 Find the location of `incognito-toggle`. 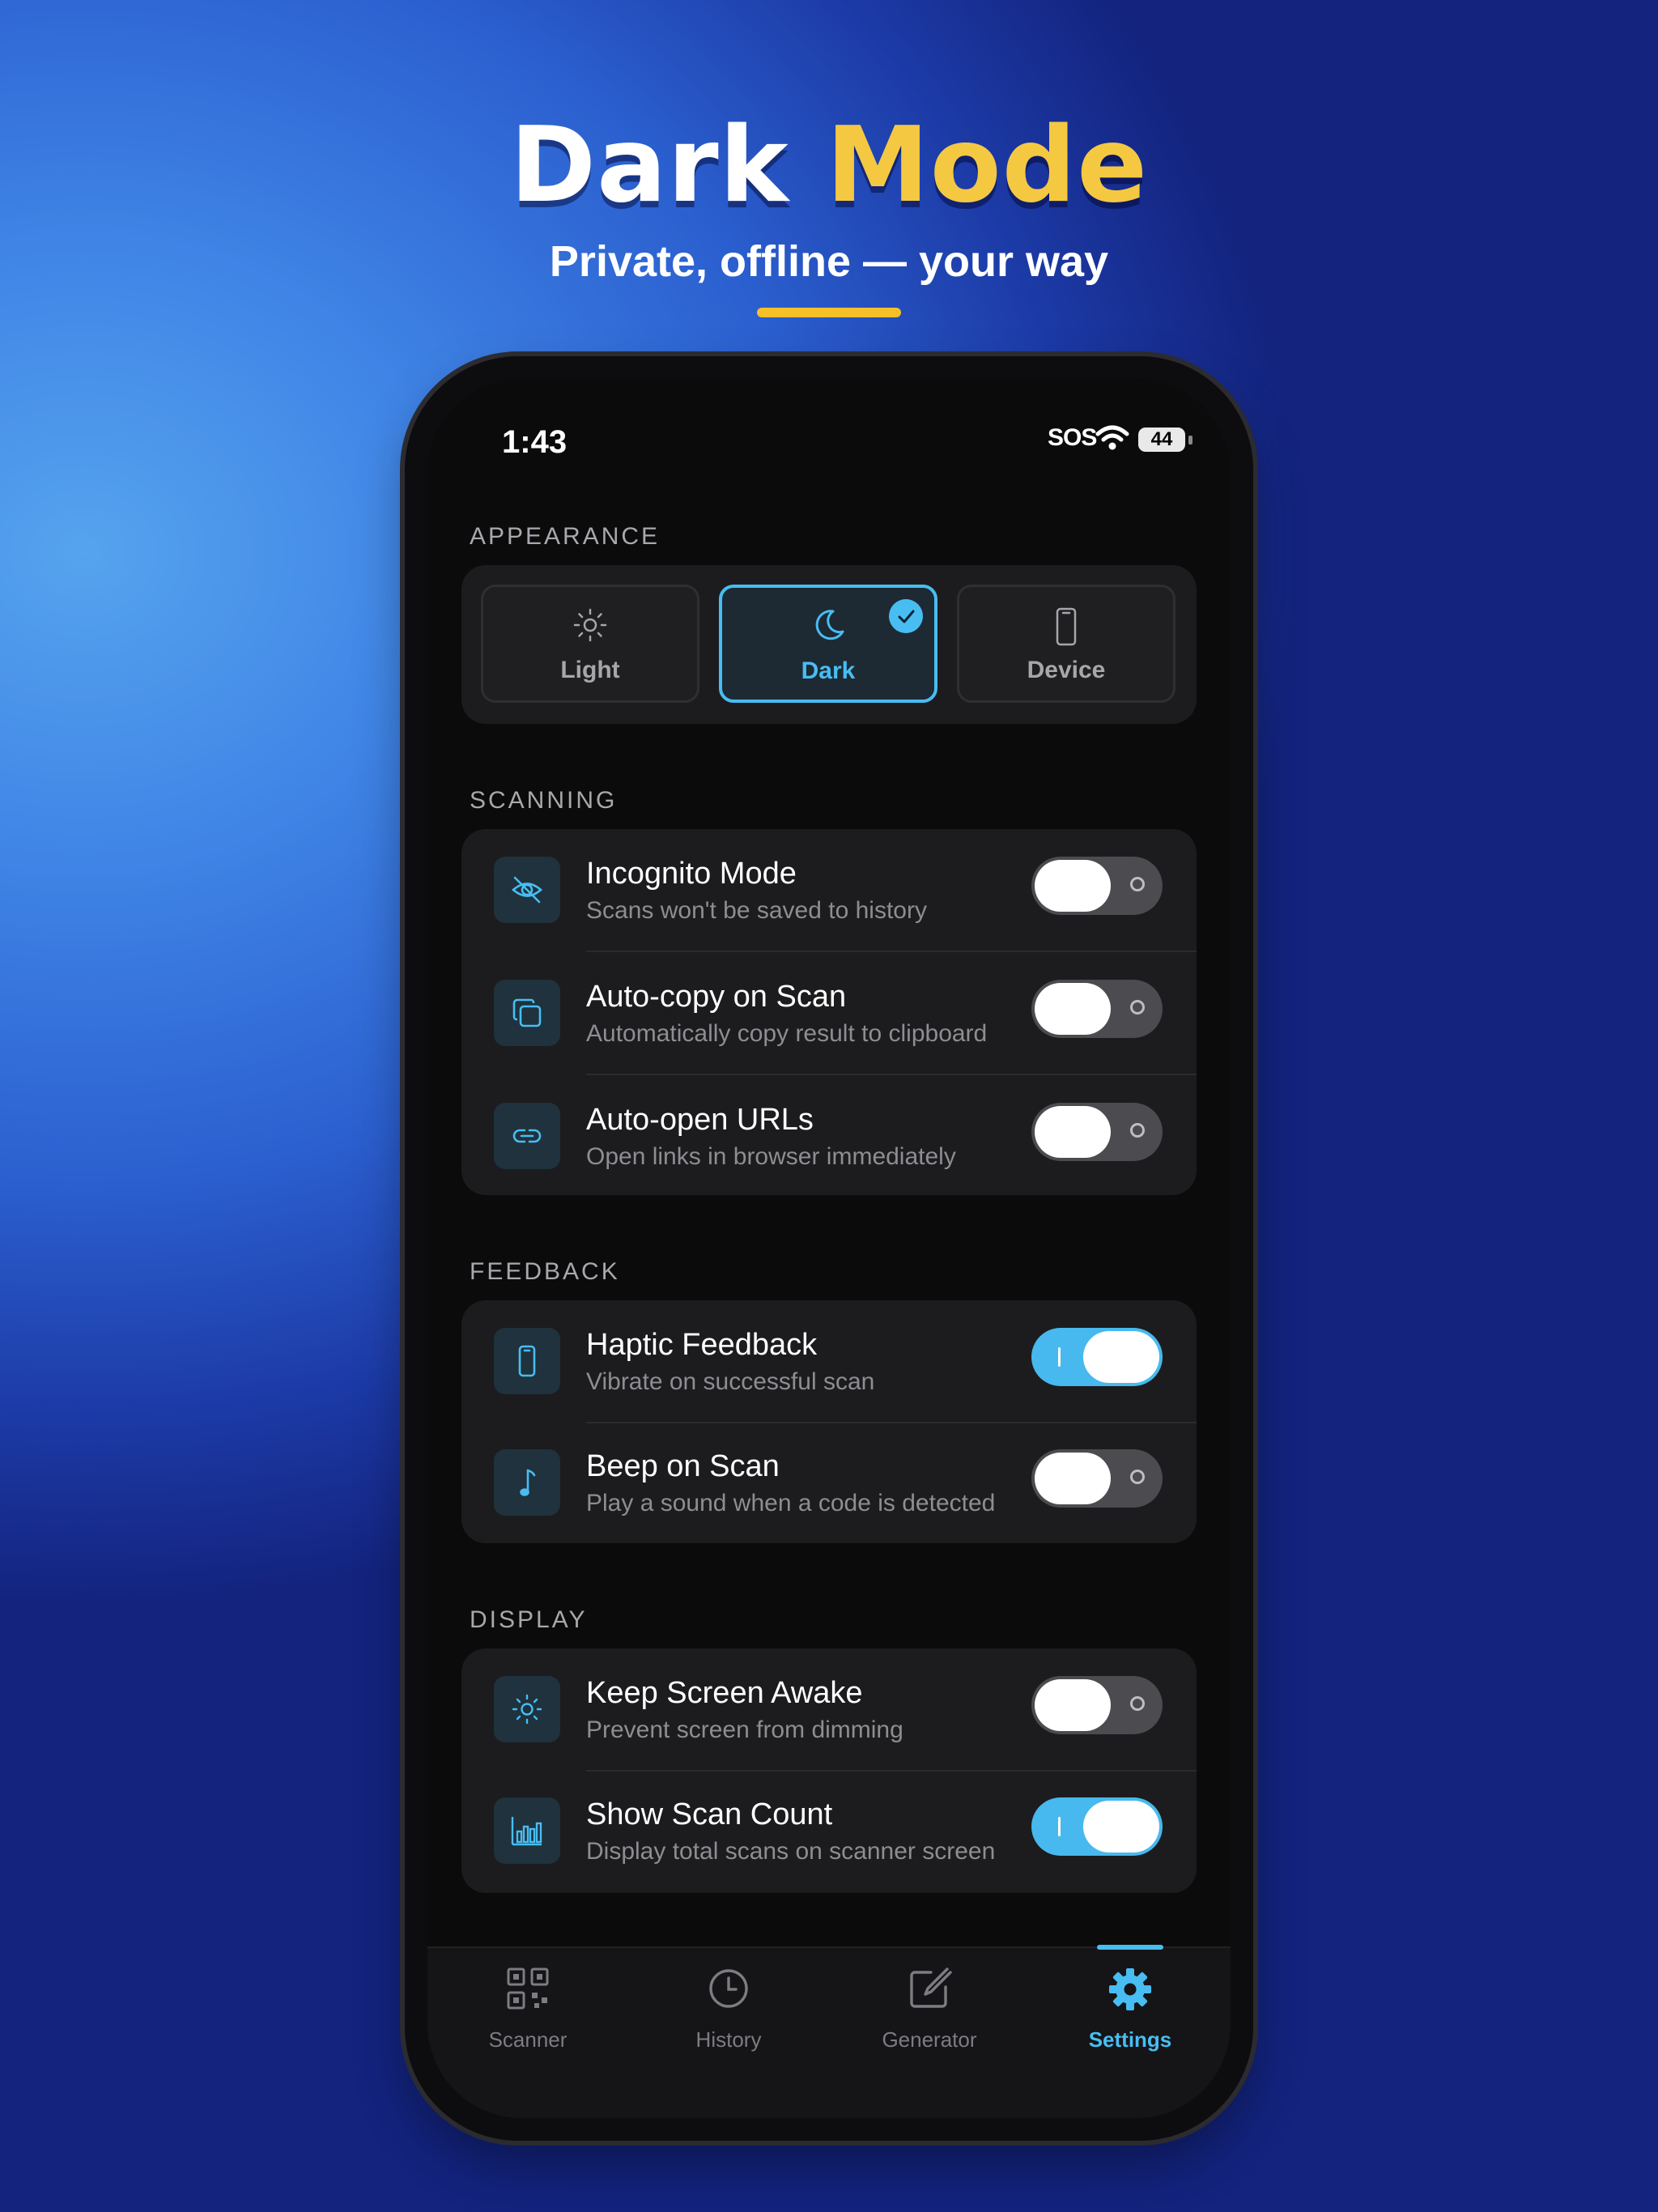

incognito-toggle is located at coordinates (1097, 886).